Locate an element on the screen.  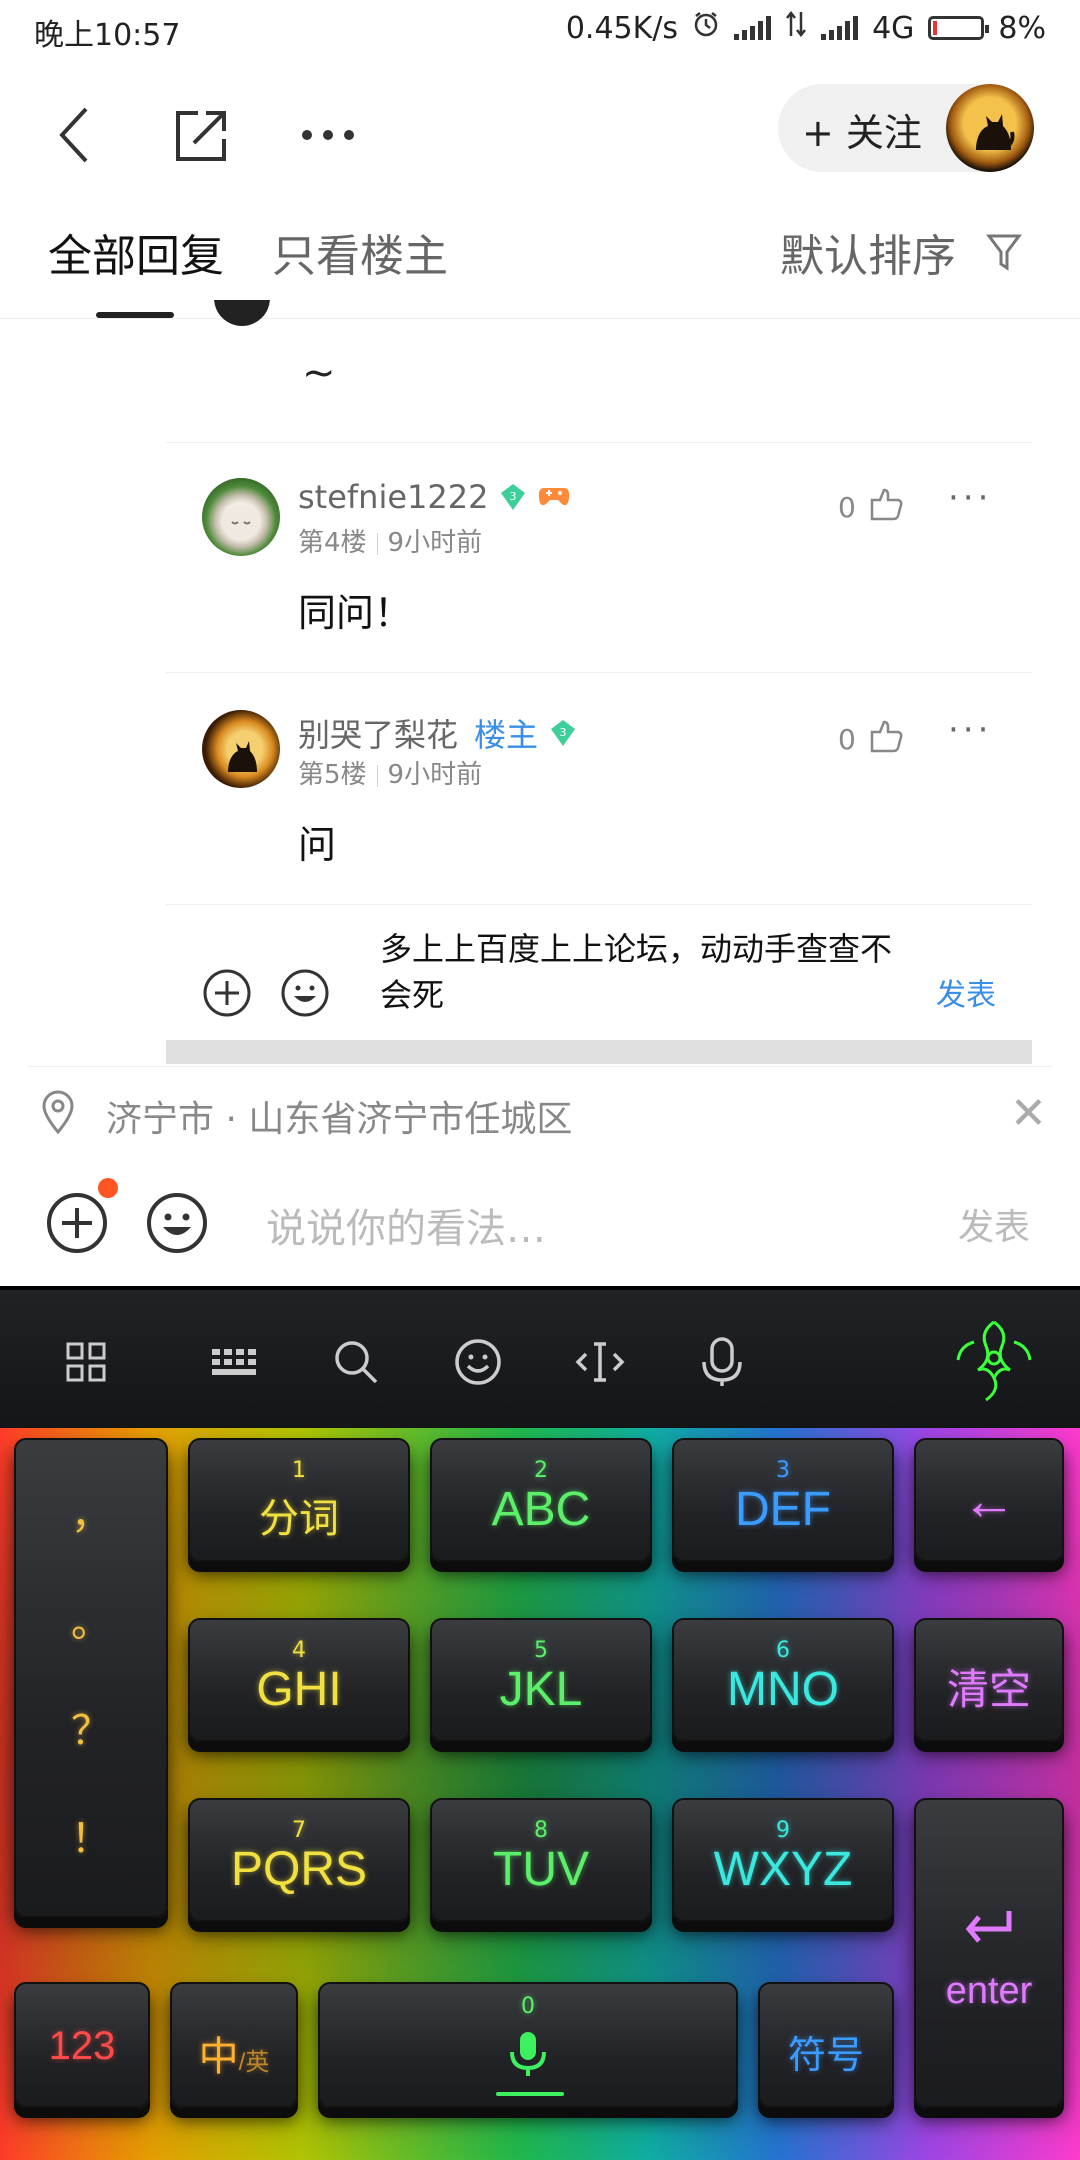
key-label: DEF is located at coordinates (783, 1509).